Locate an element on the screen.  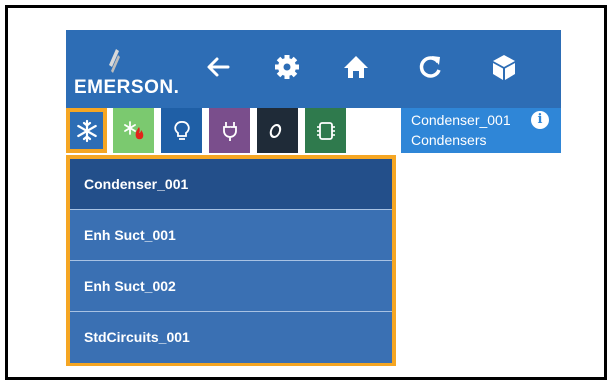
chip-icon is located at coordinates (325, 130).